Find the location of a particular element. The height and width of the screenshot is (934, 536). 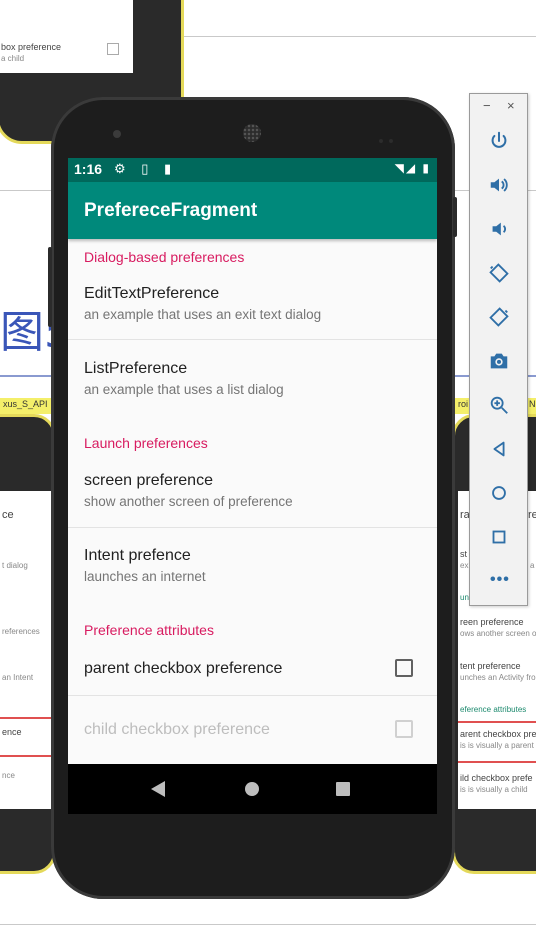

camera-icon is located at coordinates (499, 361).